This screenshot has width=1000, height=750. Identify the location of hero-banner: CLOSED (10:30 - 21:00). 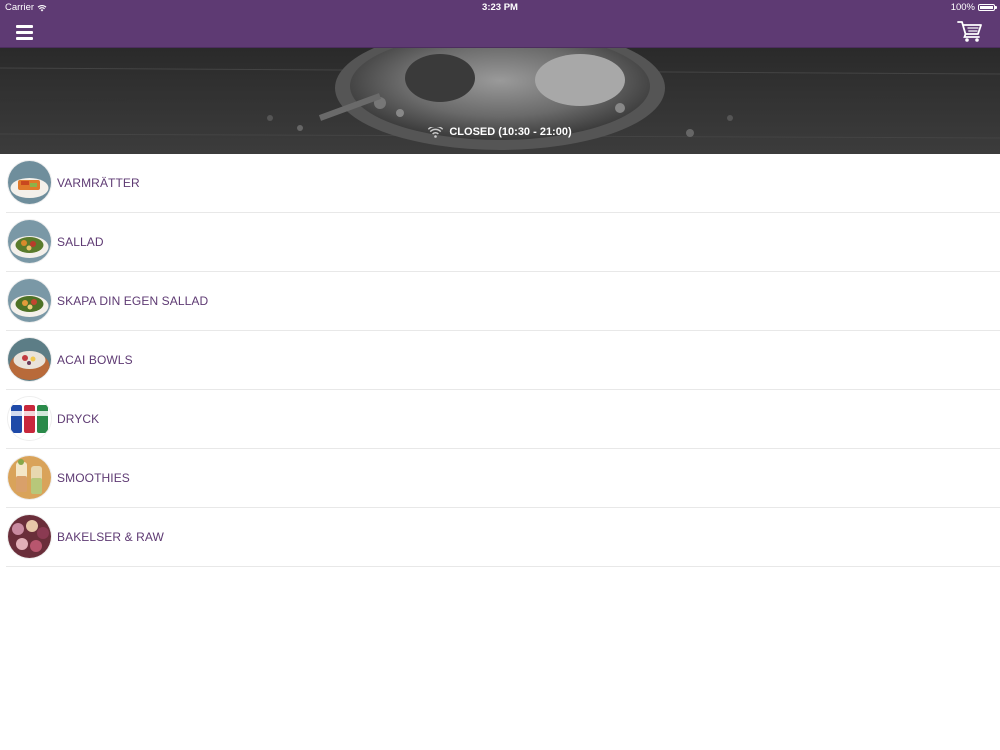
(500, 101).